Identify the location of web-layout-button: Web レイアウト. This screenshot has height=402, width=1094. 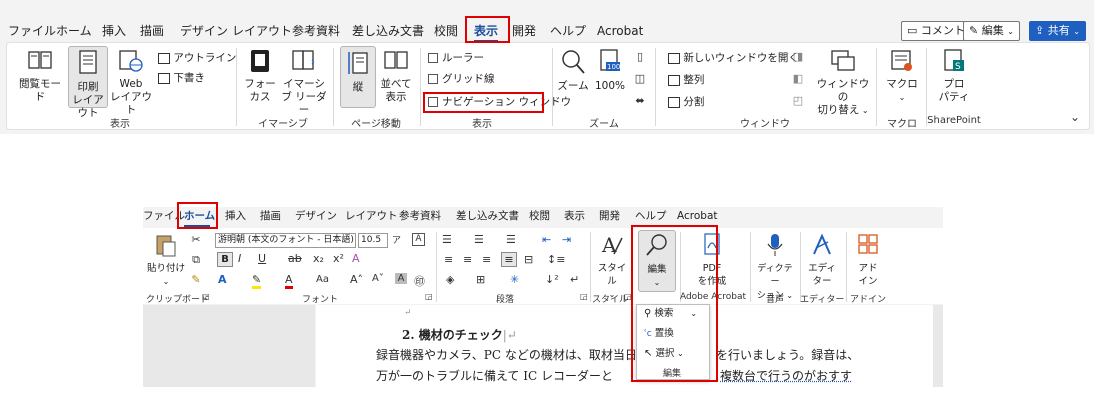
(131, 82).